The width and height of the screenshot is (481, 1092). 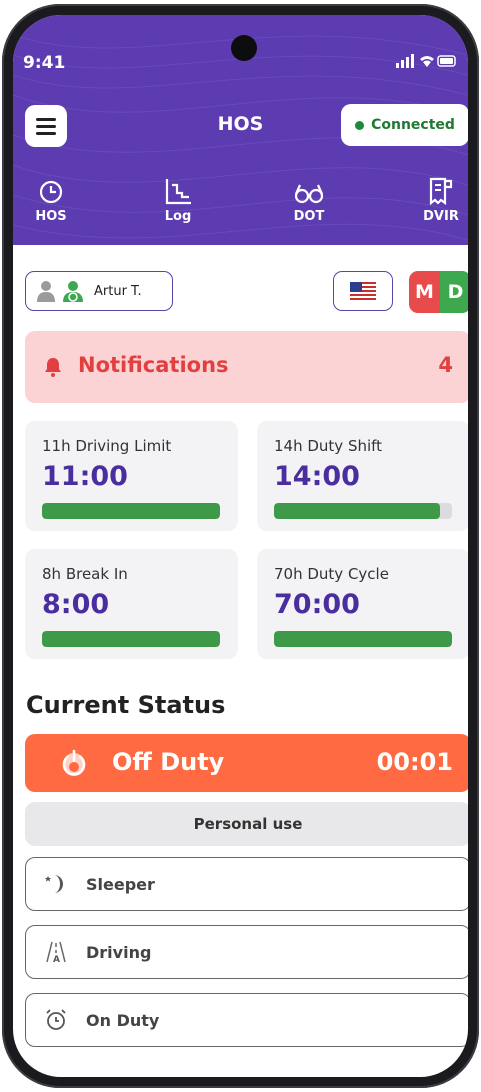 I want to click on driving-status-button: A Driving, so click(x=246, y=952).